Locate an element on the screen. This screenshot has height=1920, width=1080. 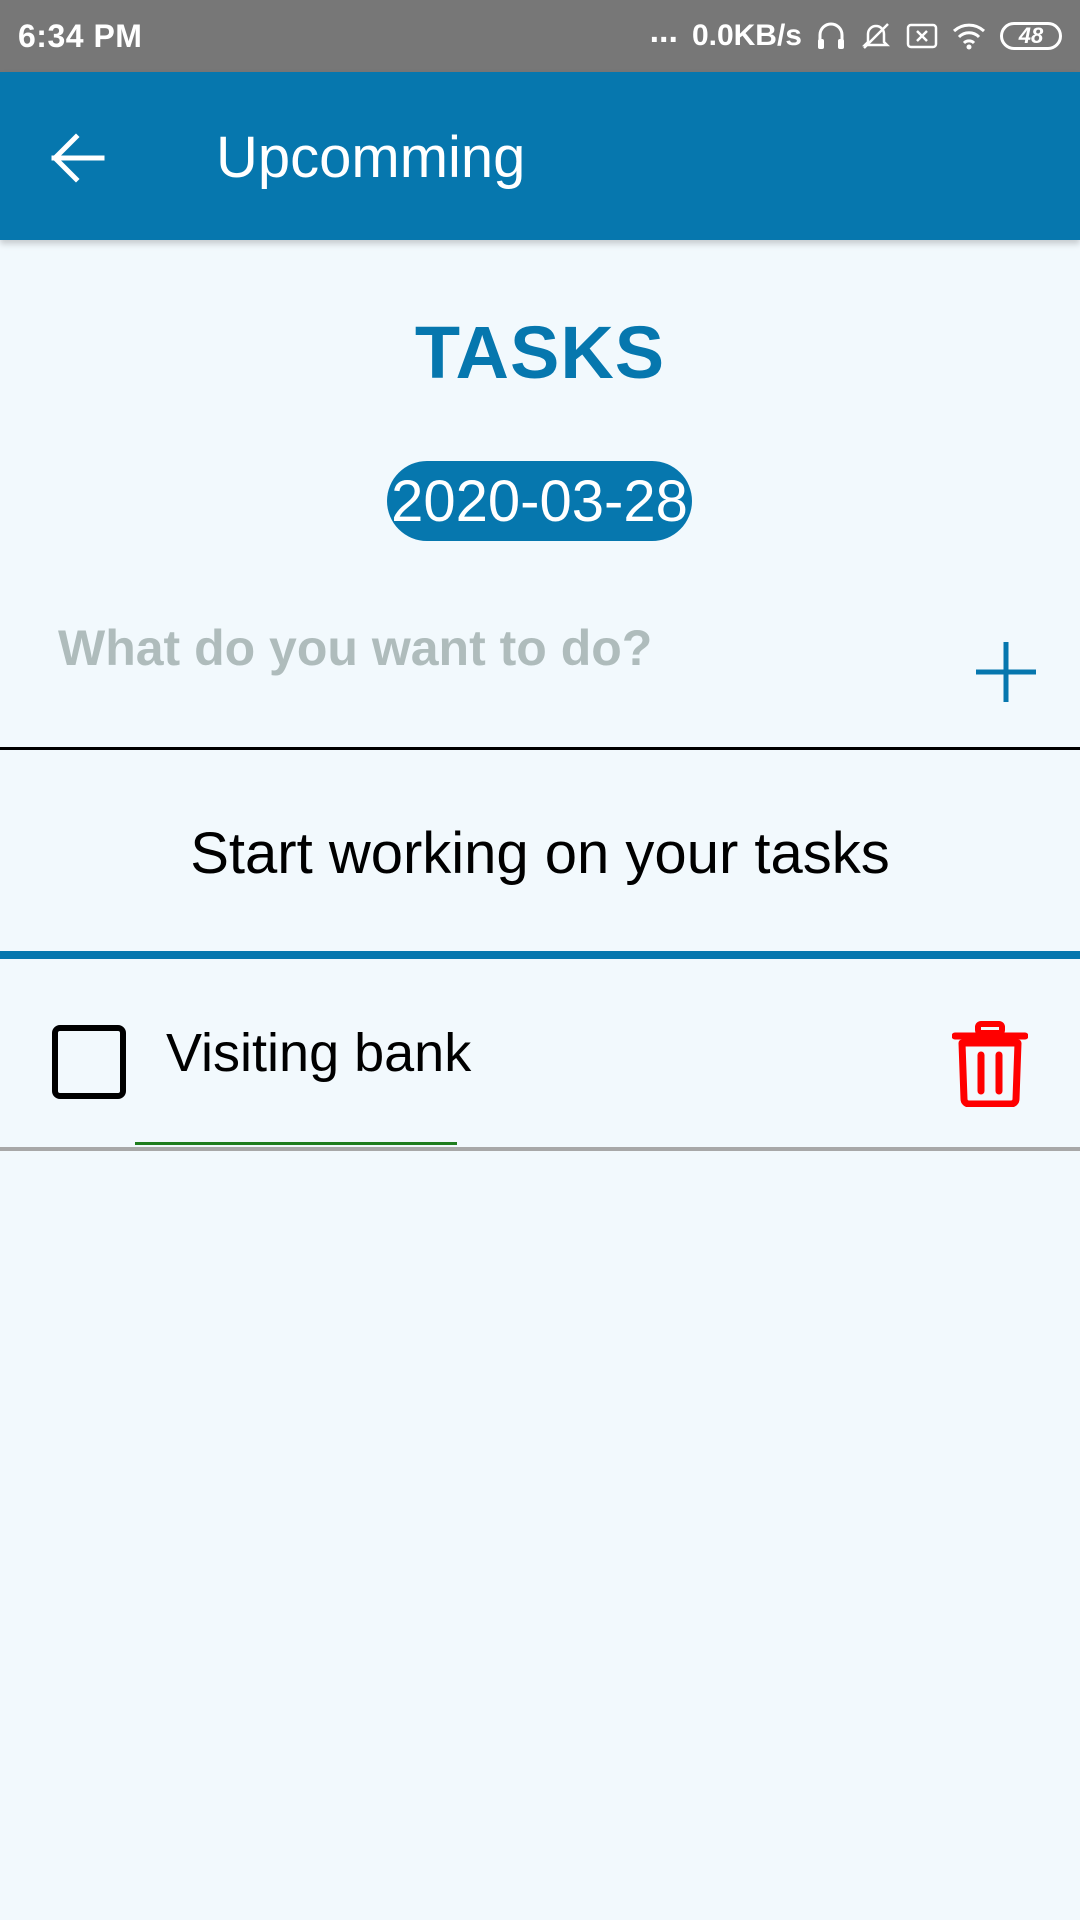
delete-task-button is located at coordinates (990, 1066).